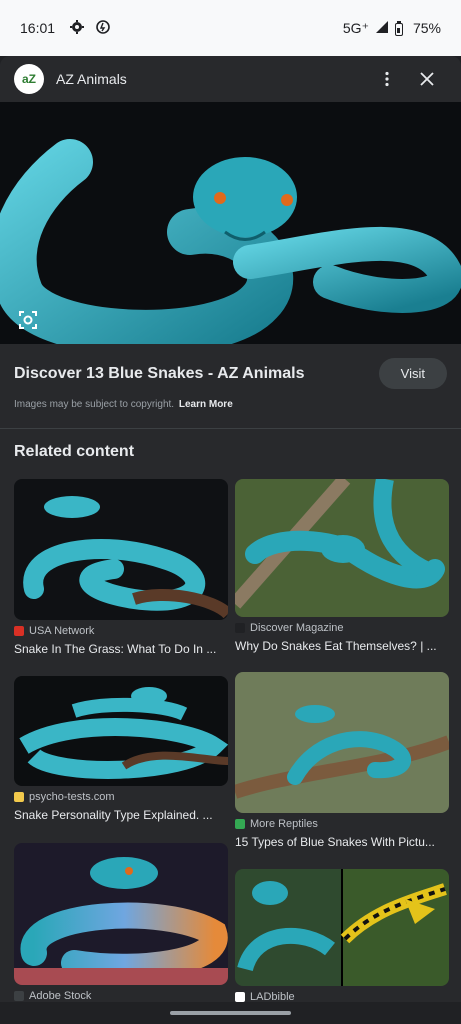 This screenshot has width=461, height=1024. What do you see at coordinates (121, 996) in the screenshot?
I see `related-source: Adobe Stock` at bounding box center [121, 996].